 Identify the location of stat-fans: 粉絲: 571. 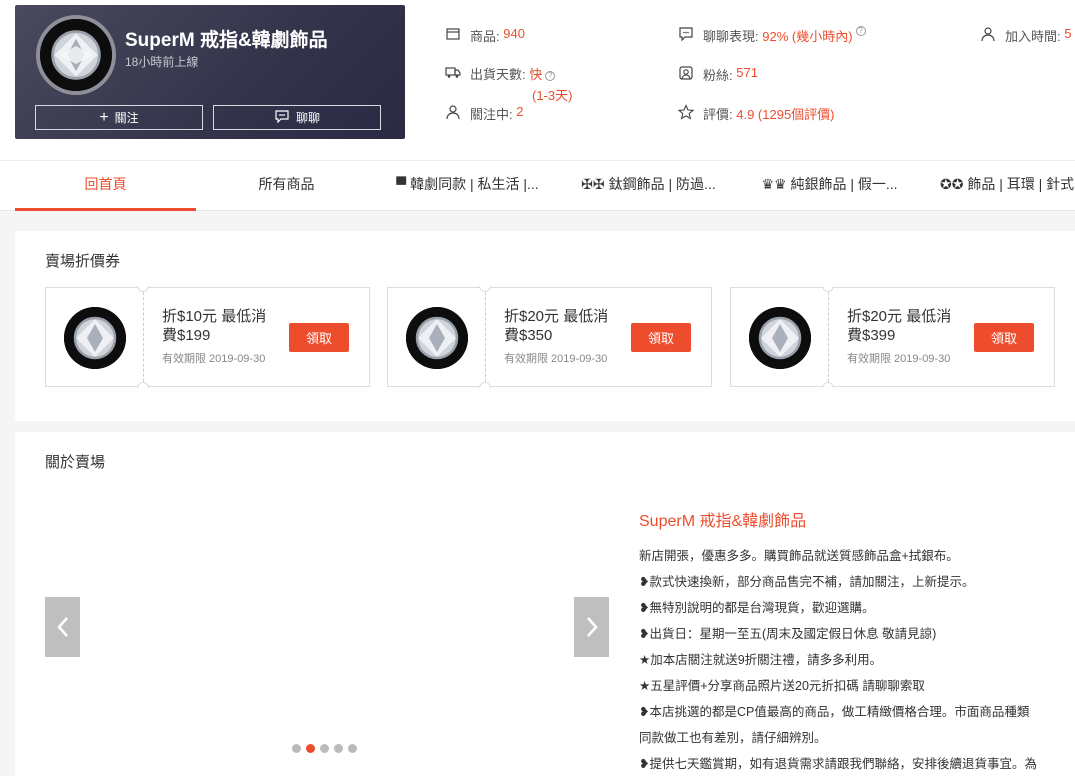
(718, 74).